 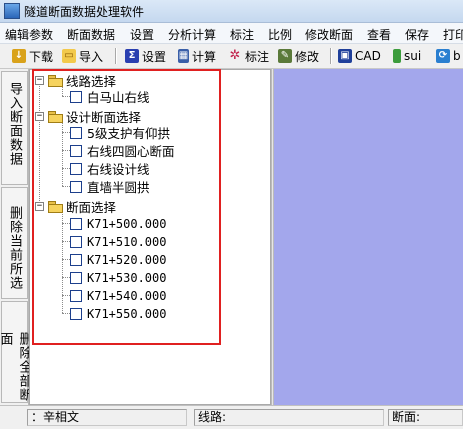 I want to click on more-button: ⟳ b, so click(x=448, y=56).